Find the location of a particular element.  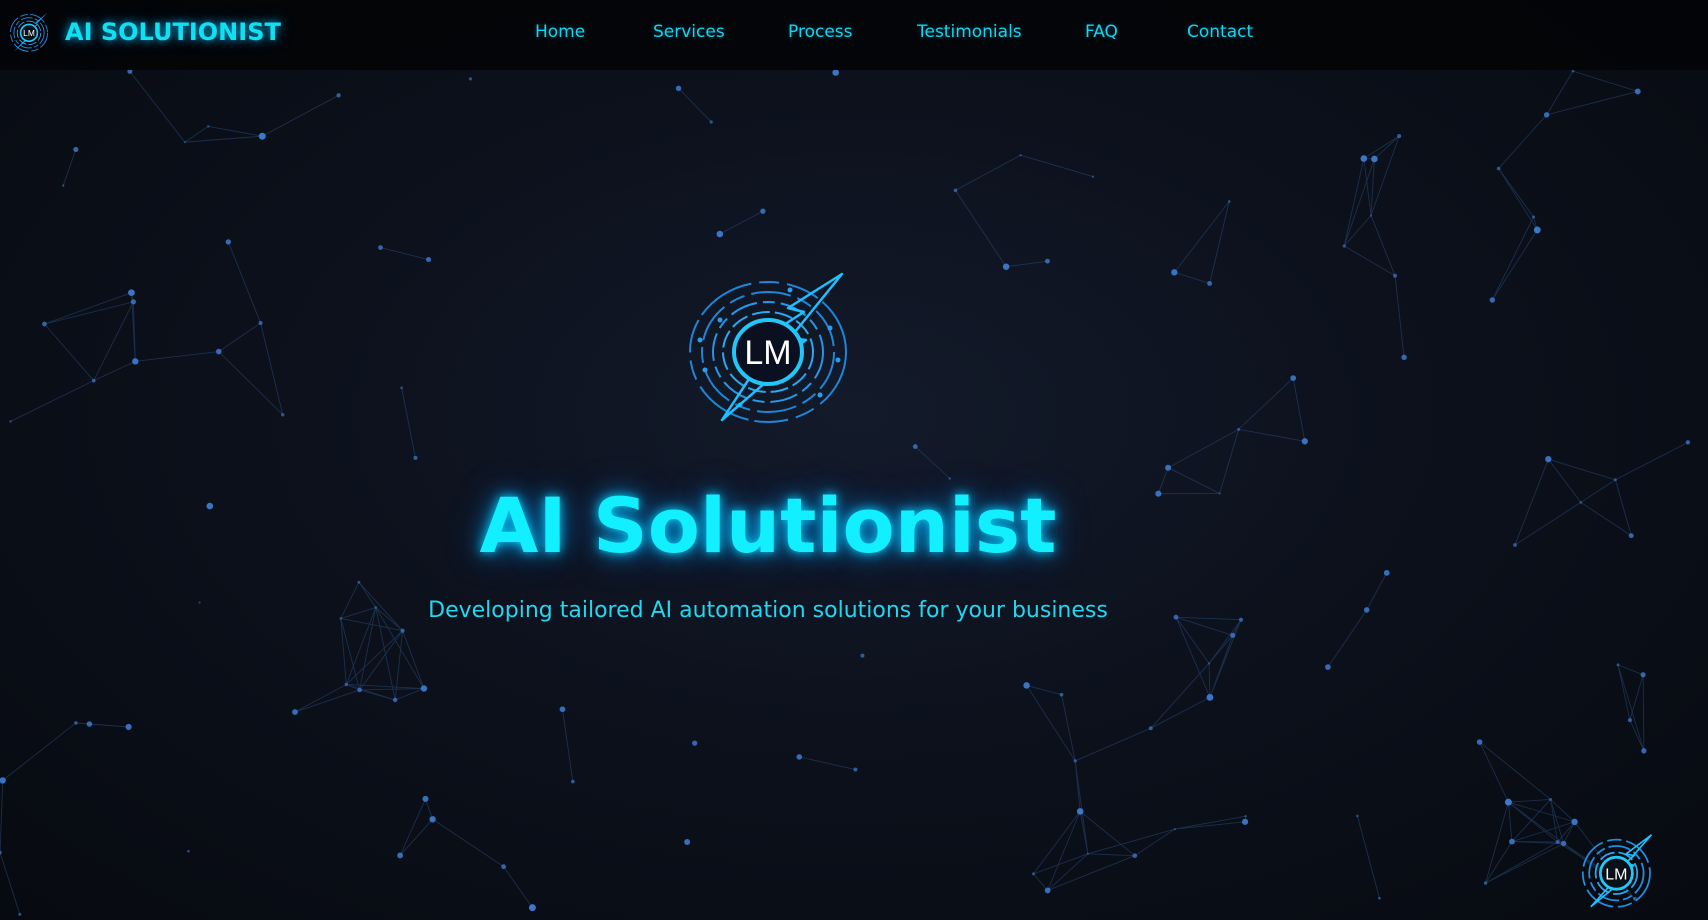

hero-logo-initials: LM is located at coordinates (767, 353).